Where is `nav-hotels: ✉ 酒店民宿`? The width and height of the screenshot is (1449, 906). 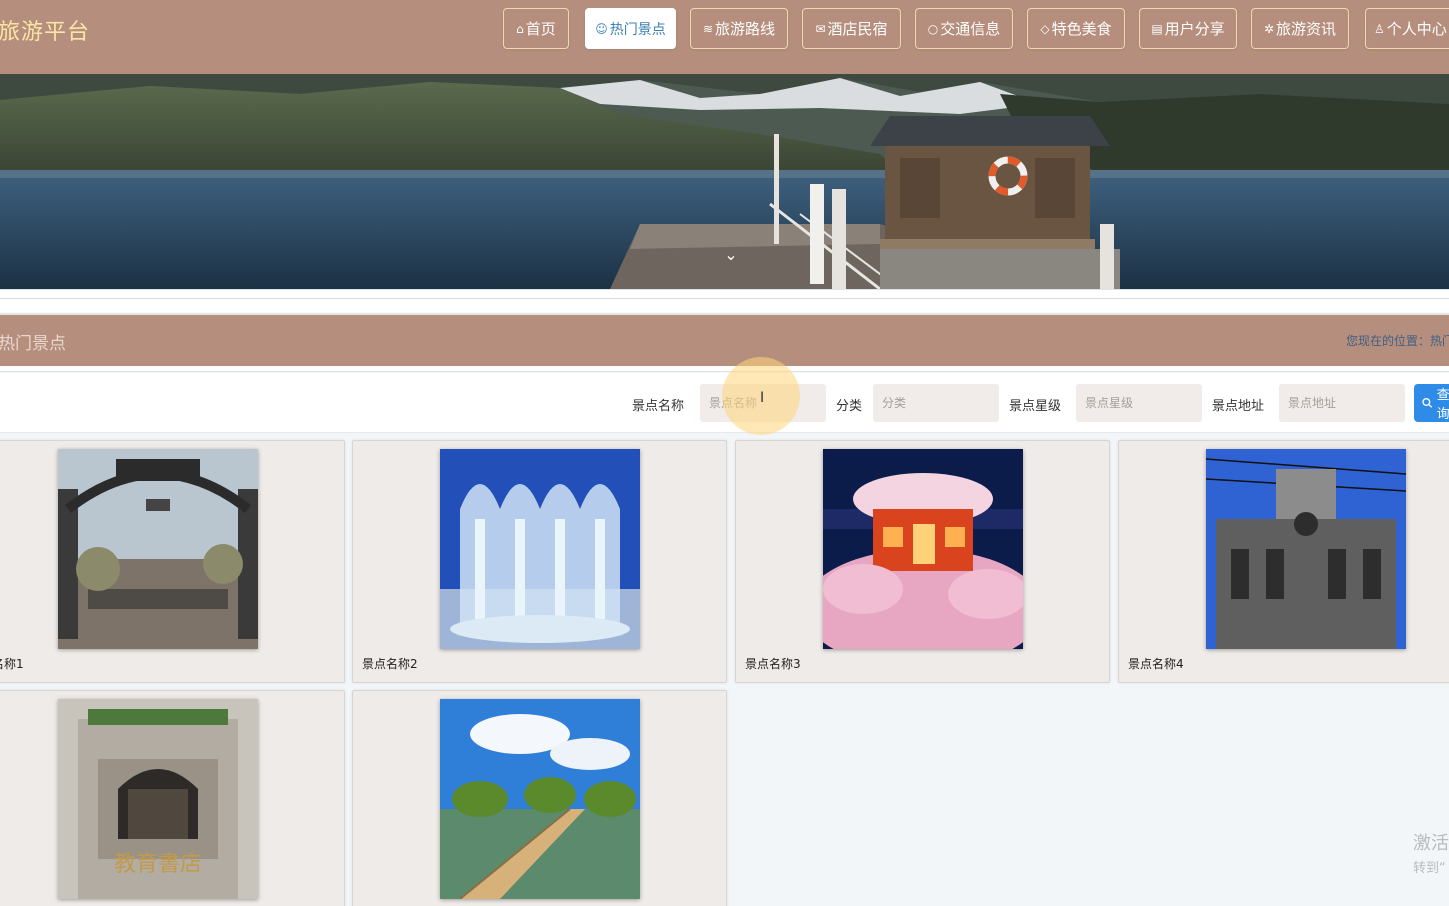
nav-hotels: ✉ 酒店民宿 is located at coordinates (851, 28).